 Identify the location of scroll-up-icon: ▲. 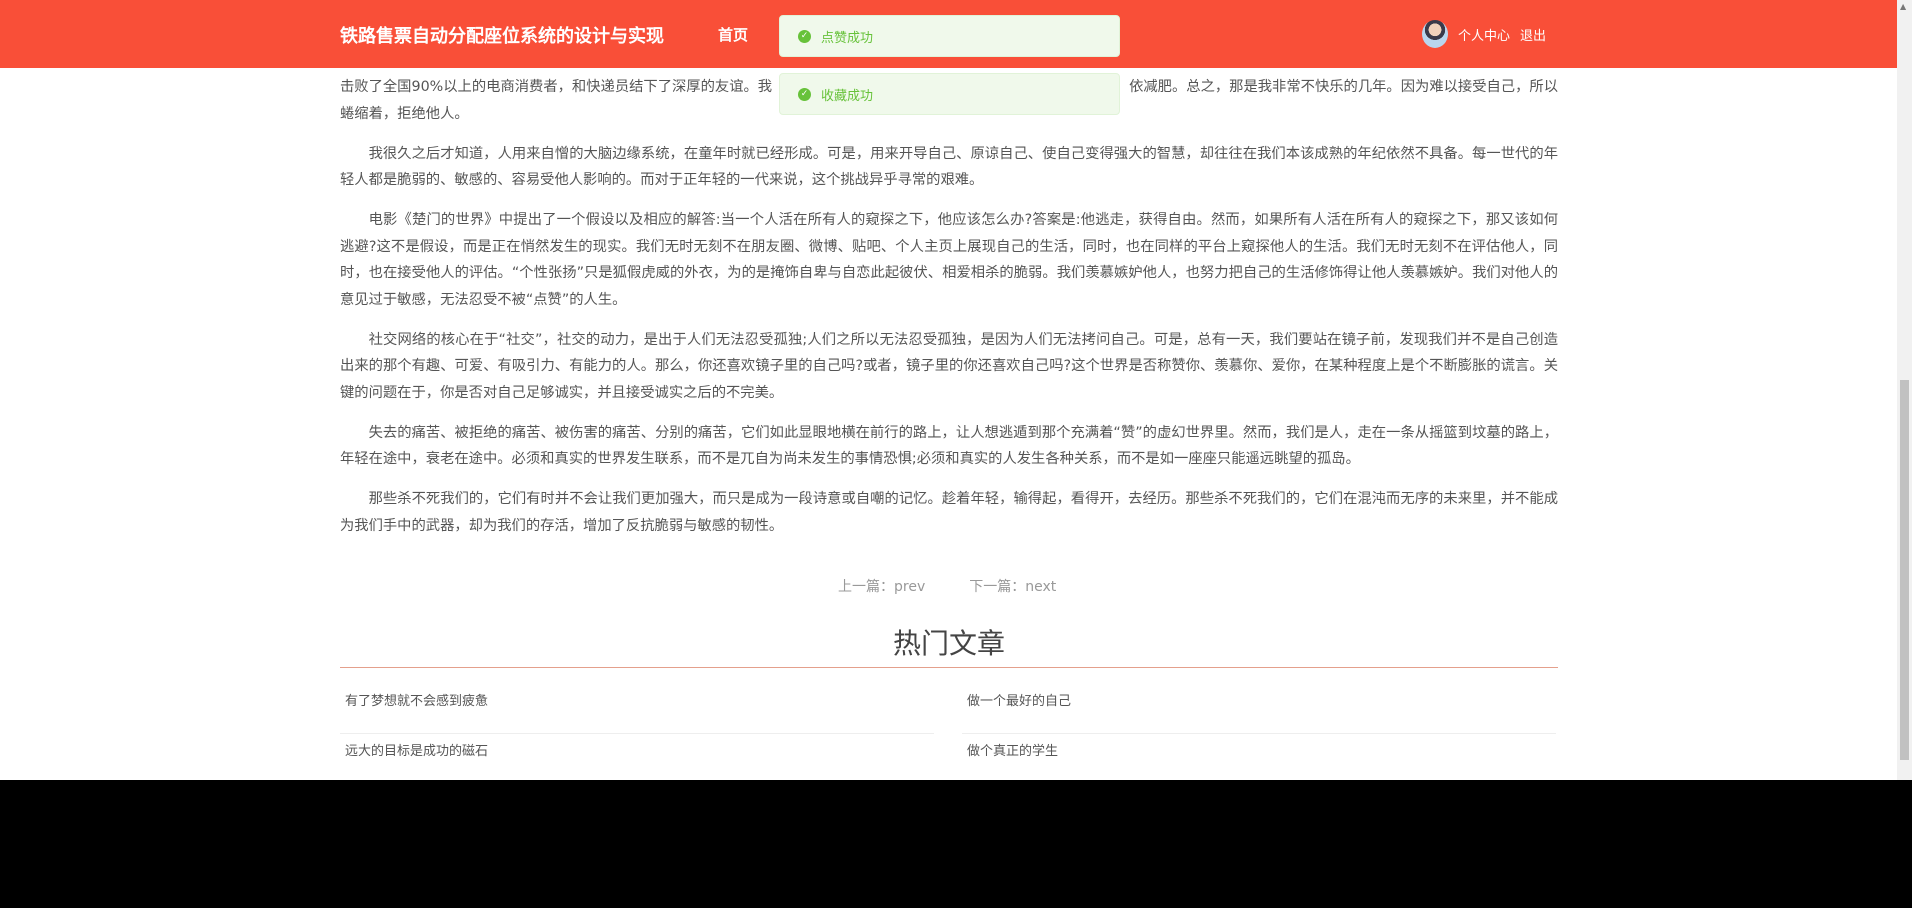
(1903, 6).